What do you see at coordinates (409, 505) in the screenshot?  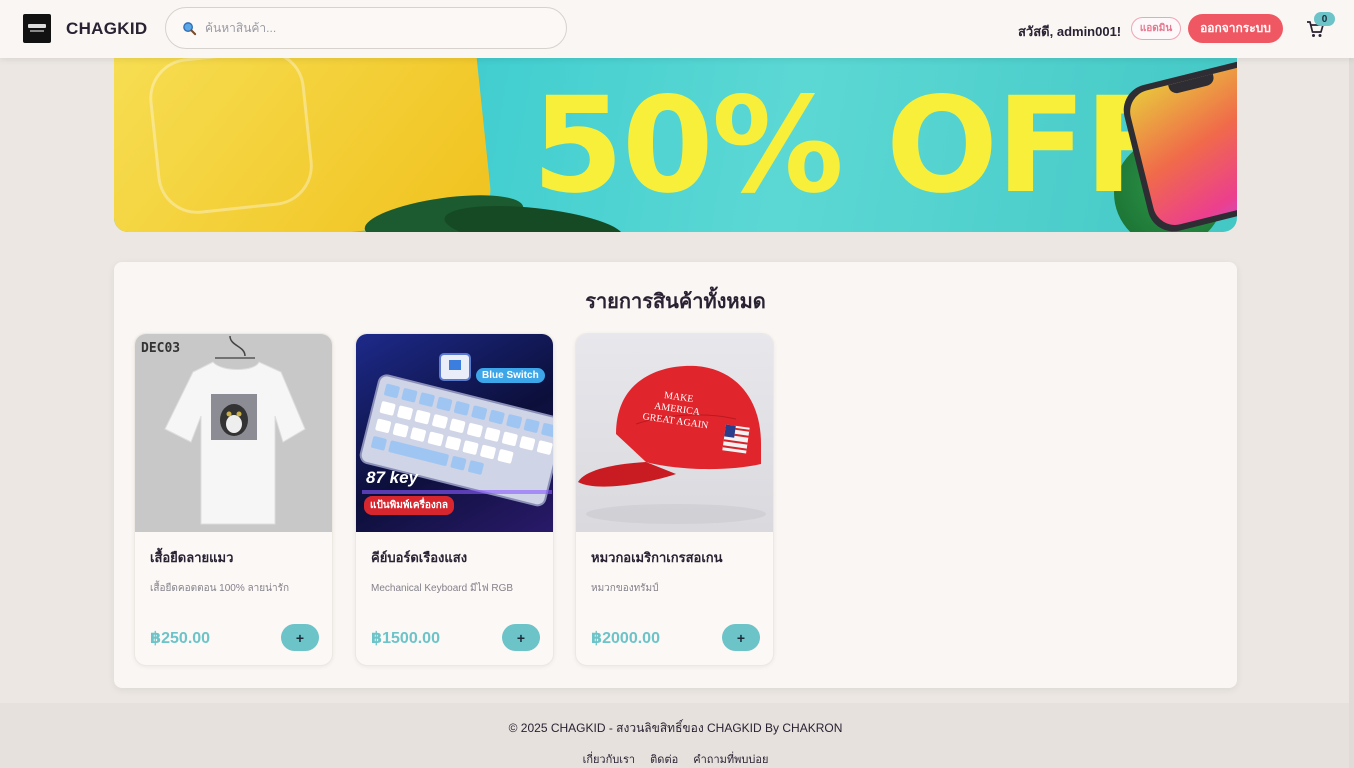 I see `keyboard-type-tag: แป้นพิมพ์เครื่องกล` at bounding box center [409, 505].